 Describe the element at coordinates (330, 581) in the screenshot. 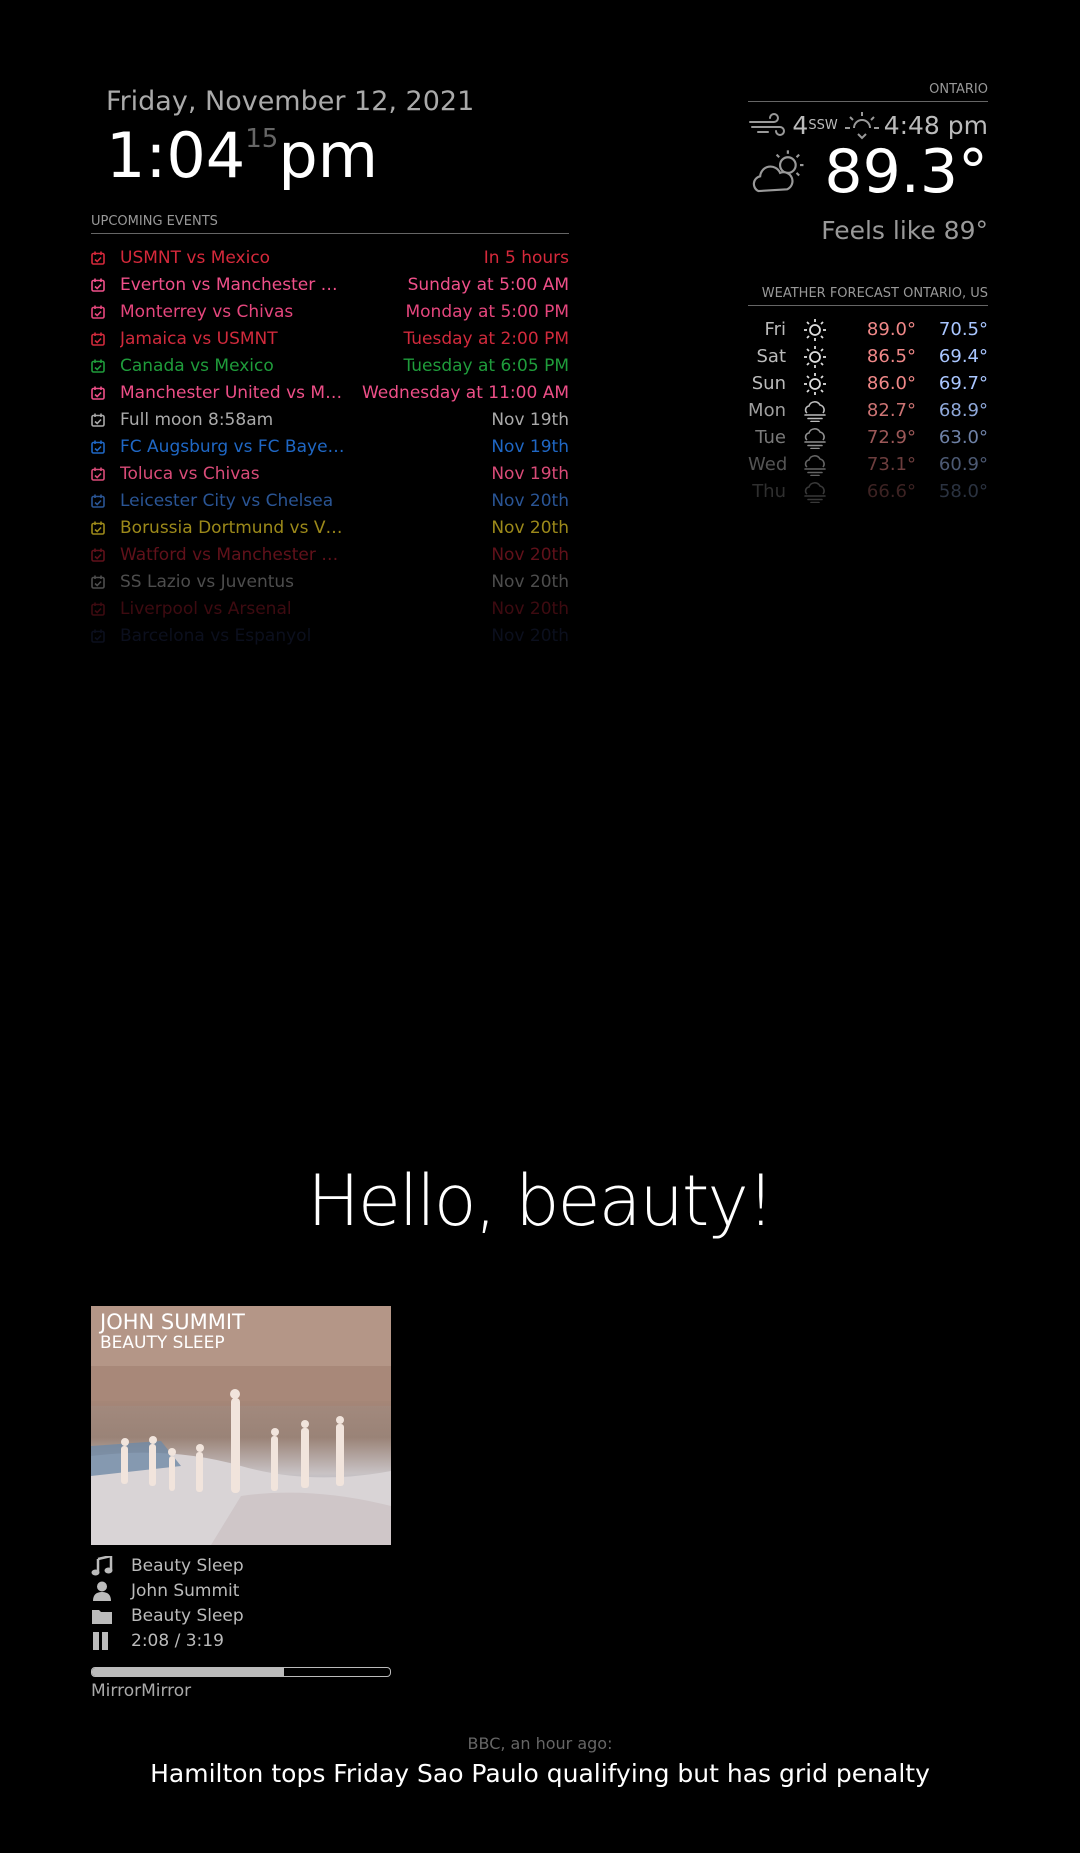

I see `calendar-event: SS Lazio vs Juventus Nov 20th` at that location.